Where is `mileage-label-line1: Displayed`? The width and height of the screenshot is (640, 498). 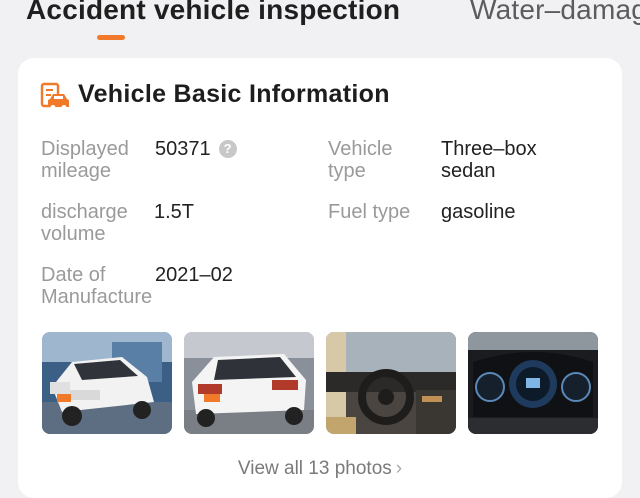
mileage-label-line1: Displayed is located at coordinates (85, 149).